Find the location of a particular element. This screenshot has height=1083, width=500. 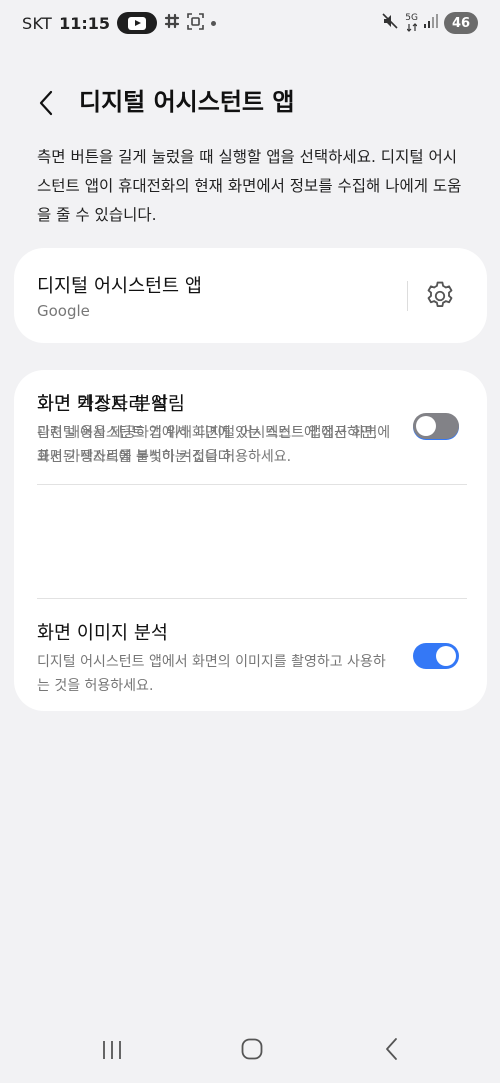

recents-icon is located at coordinates (112, 1050).